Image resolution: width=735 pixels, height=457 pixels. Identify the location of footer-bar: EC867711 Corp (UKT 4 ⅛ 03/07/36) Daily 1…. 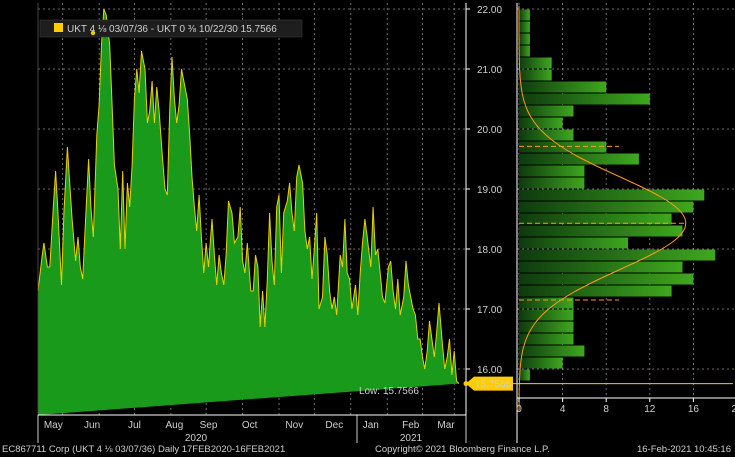
(367, 450).